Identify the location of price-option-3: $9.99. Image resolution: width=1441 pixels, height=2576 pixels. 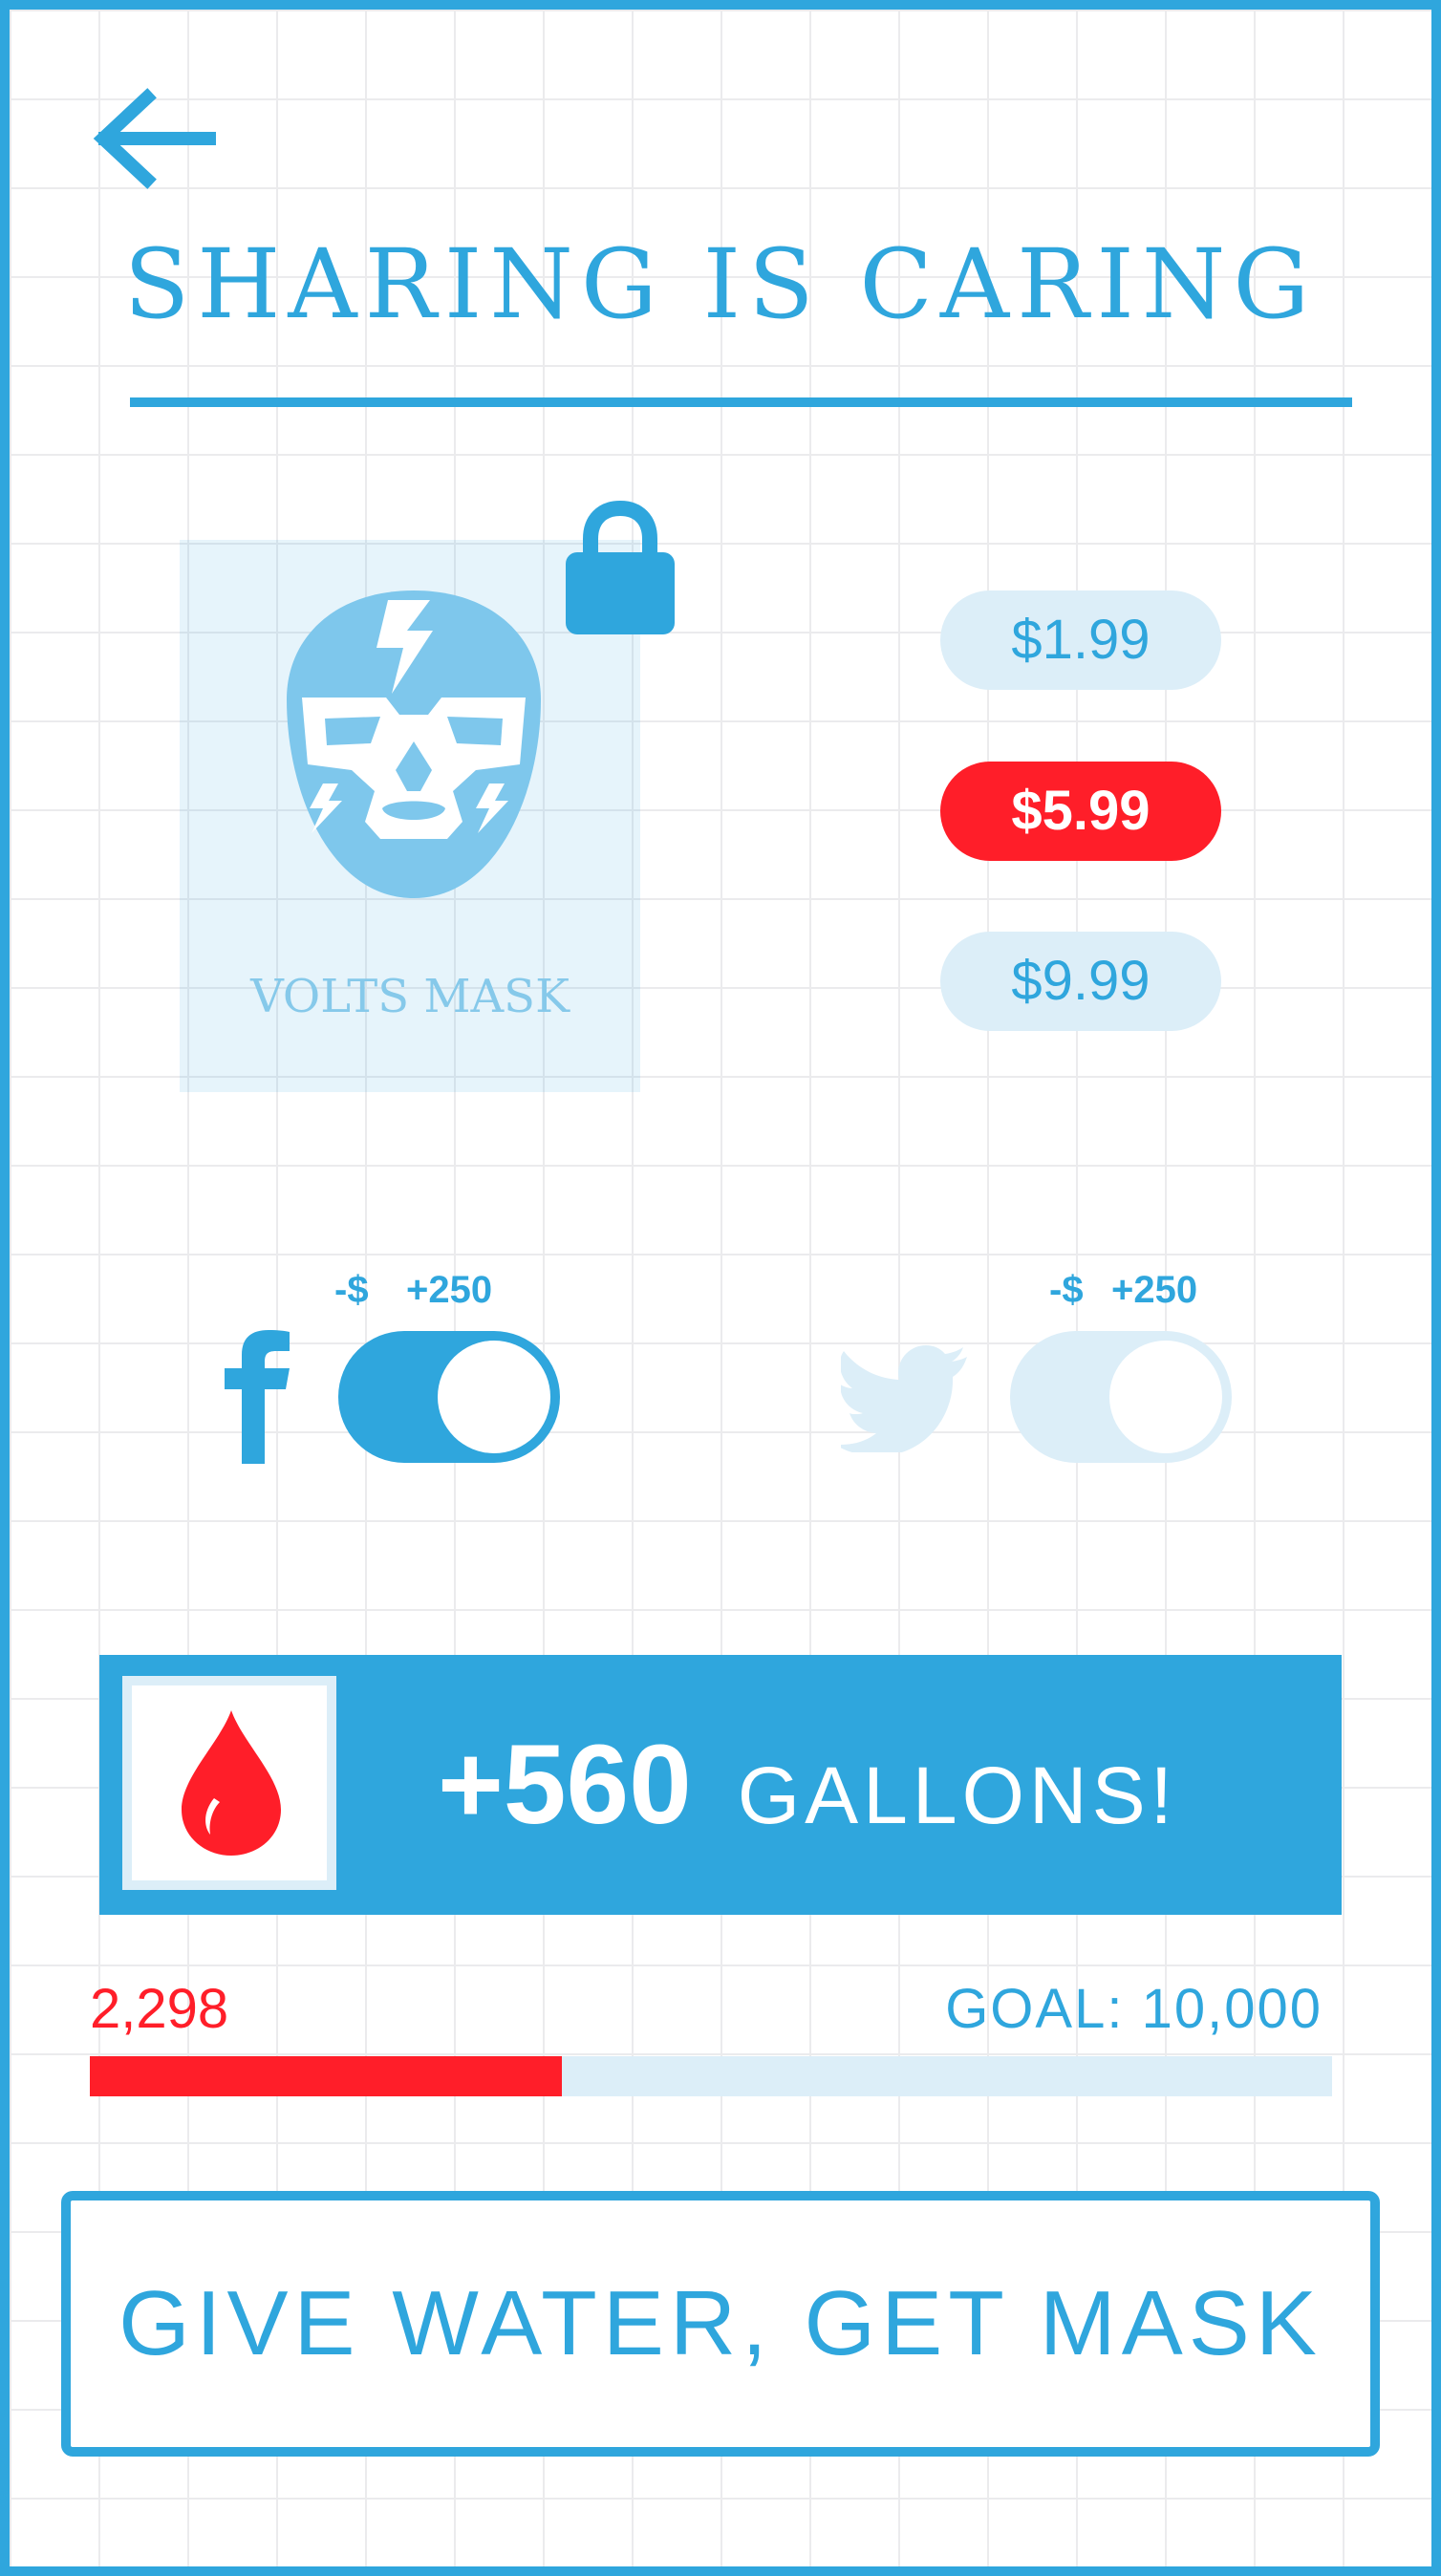
(1080, 981).